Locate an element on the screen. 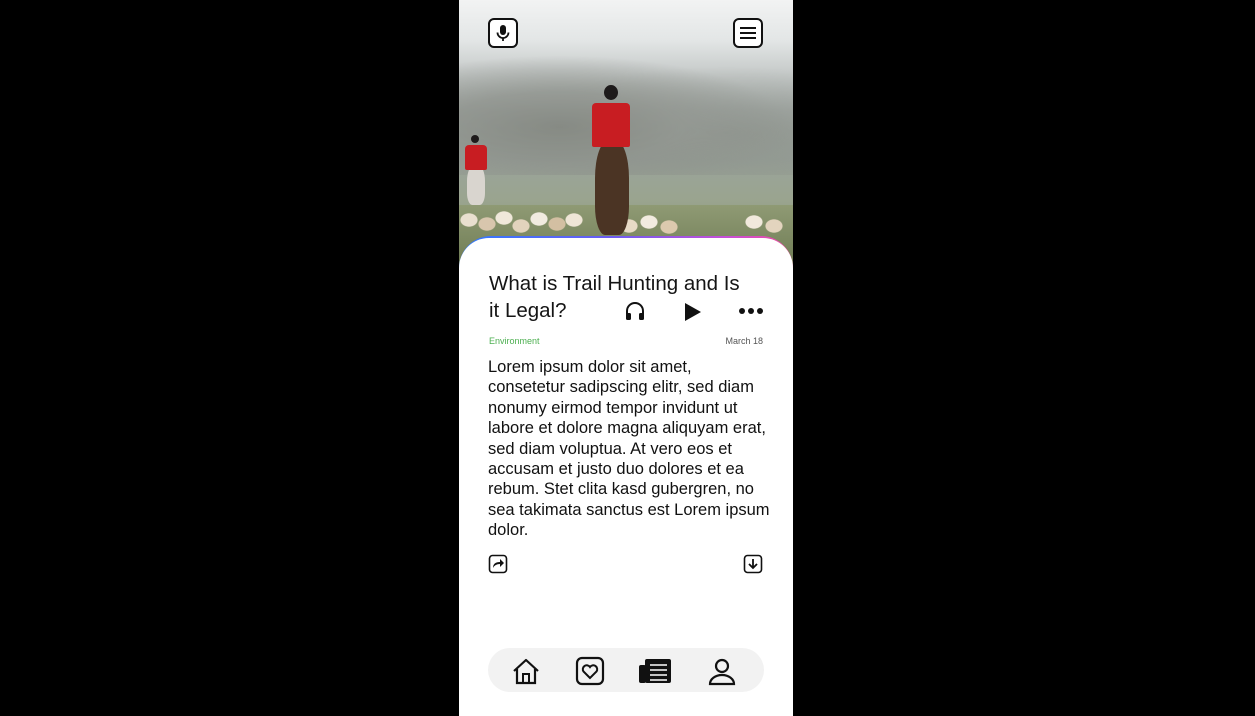  share-icon is located at coordinates (498, 564).